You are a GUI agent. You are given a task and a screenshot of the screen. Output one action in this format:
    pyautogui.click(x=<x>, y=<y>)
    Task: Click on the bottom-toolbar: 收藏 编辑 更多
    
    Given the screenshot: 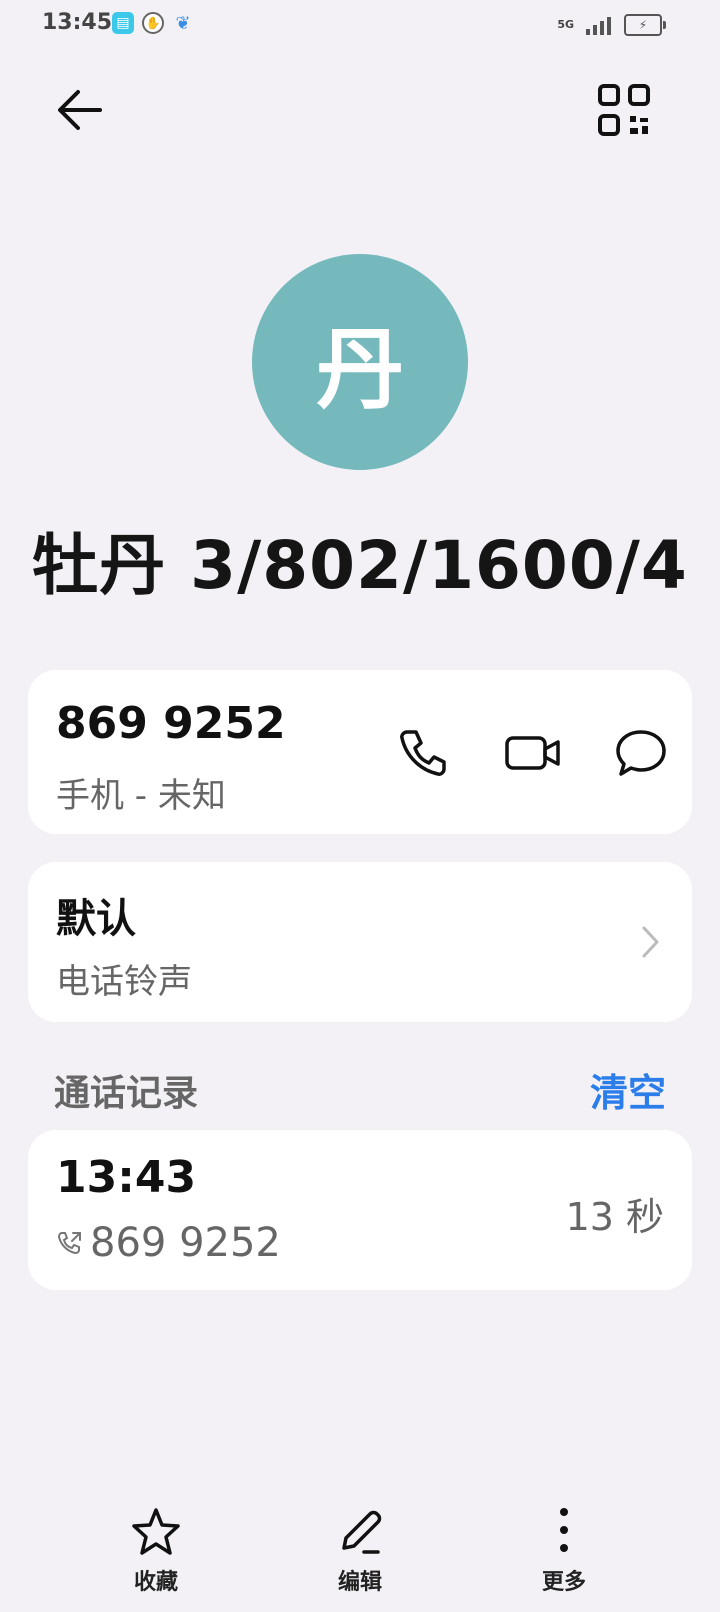 What is the action you would take?
    pyautogui.click(x=360, y=1556)
    